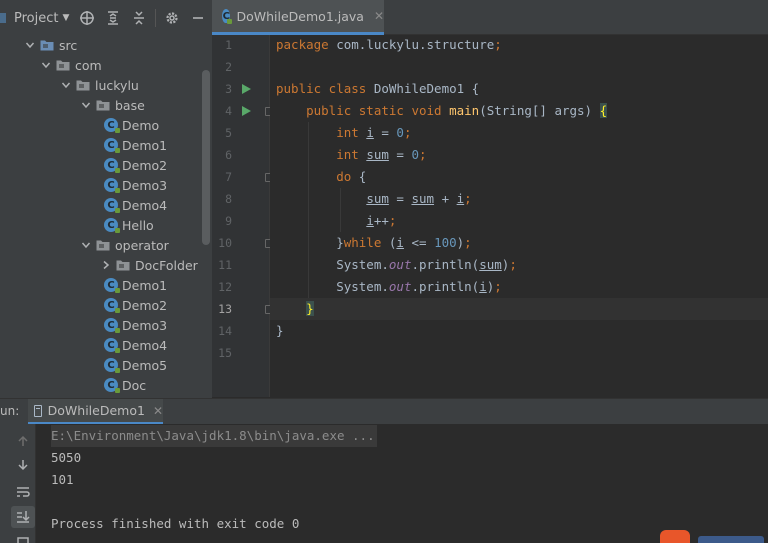  I want to click on chevron-down-icon: ▼, so click(66, 18).